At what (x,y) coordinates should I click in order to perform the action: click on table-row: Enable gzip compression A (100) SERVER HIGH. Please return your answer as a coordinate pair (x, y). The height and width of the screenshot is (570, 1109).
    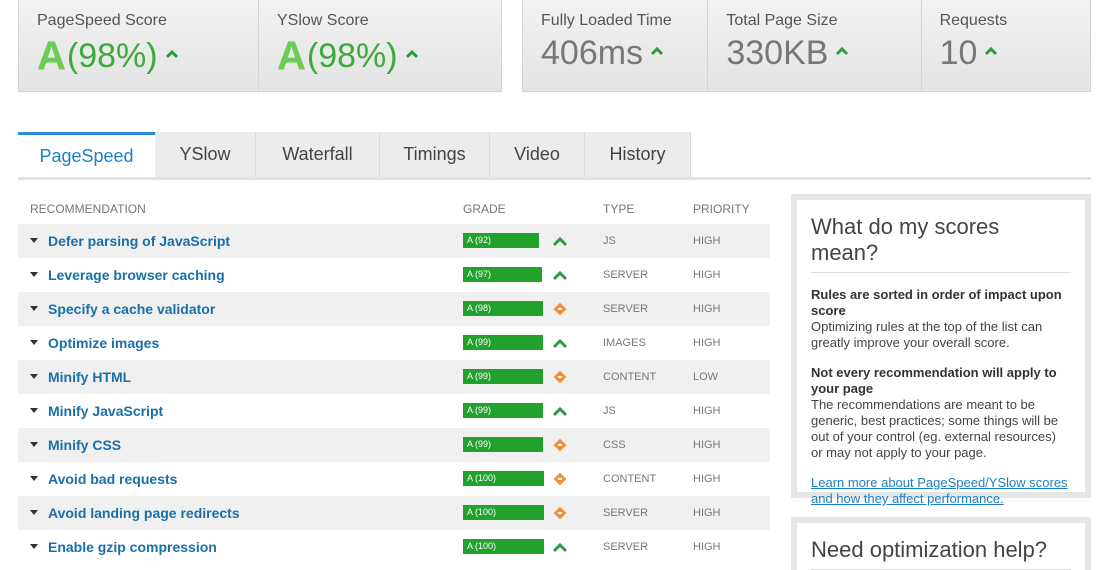
    Looking at the image, I should click on (394, 547).